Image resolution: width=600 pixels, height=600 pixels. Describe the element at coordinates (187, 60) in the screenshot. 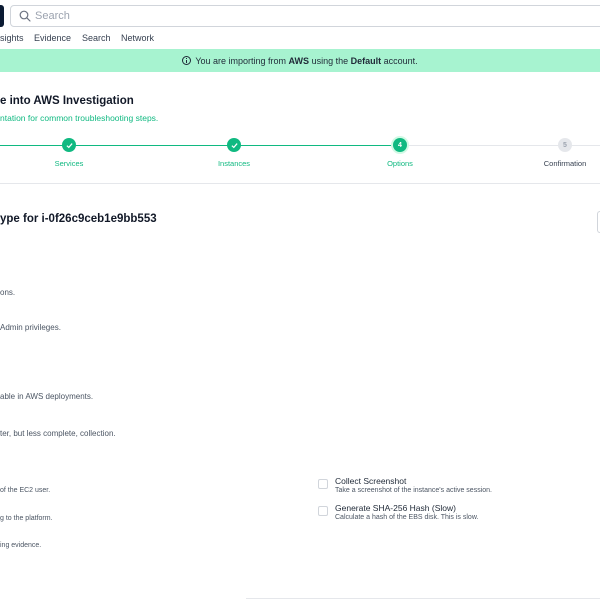

I see `info-icon` at that location.